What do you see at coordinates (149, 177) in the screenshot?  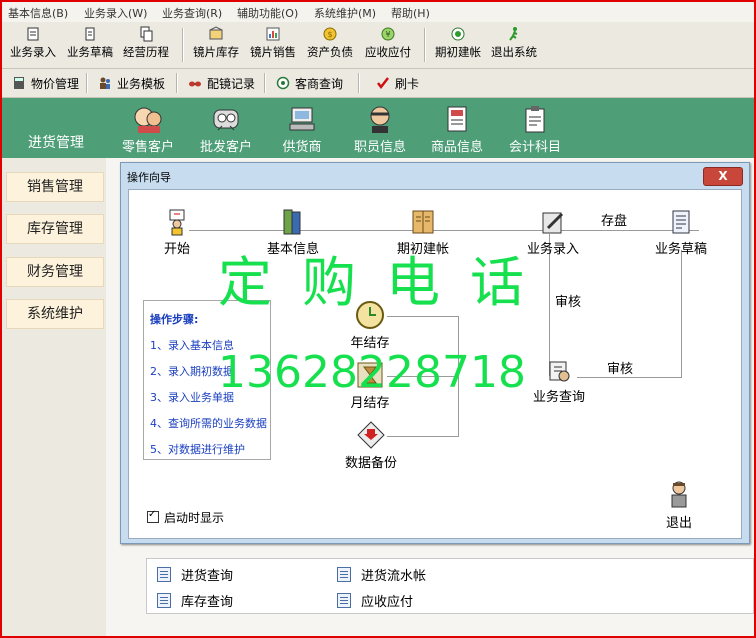 I see `dialog-title: 操作向导` at bounding box center [149, 177].